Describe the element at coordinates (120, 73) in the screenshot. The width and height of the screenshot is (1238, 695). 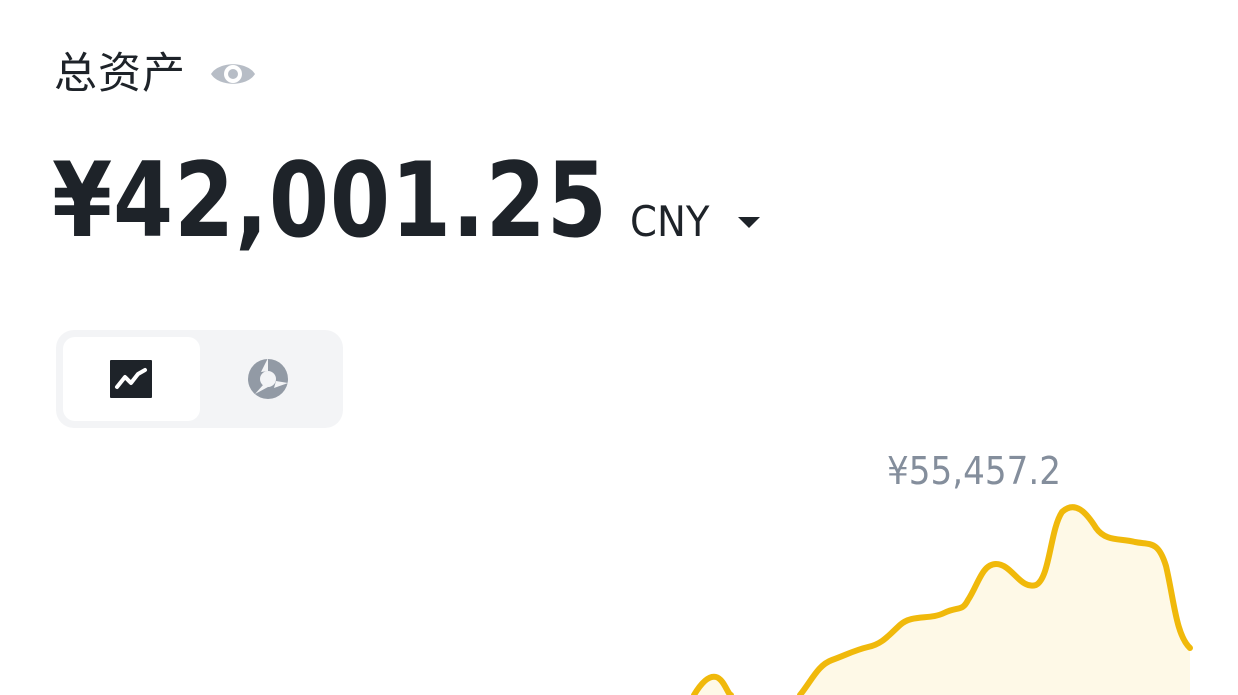
I see `total-assets-title: 总资产` at that location.